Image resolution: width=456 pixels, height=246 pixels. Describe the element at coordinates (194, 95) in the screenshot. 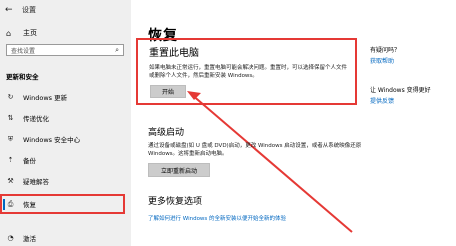

I see `arrow-head` at that location.